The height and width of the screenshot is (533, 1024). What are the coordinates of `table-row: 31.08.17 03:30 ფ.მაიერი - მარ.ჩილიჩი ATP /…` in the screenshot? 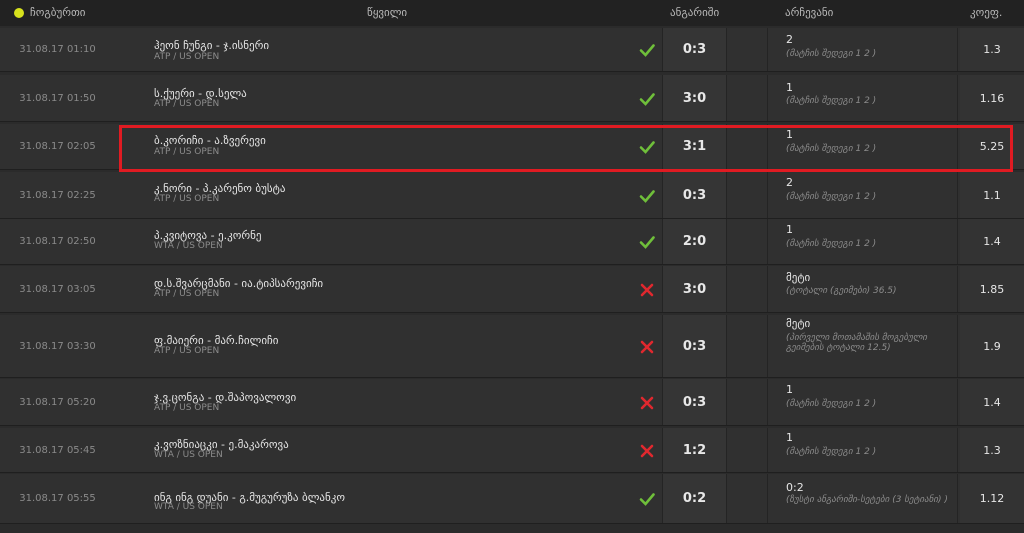 It's located at (512, 346).